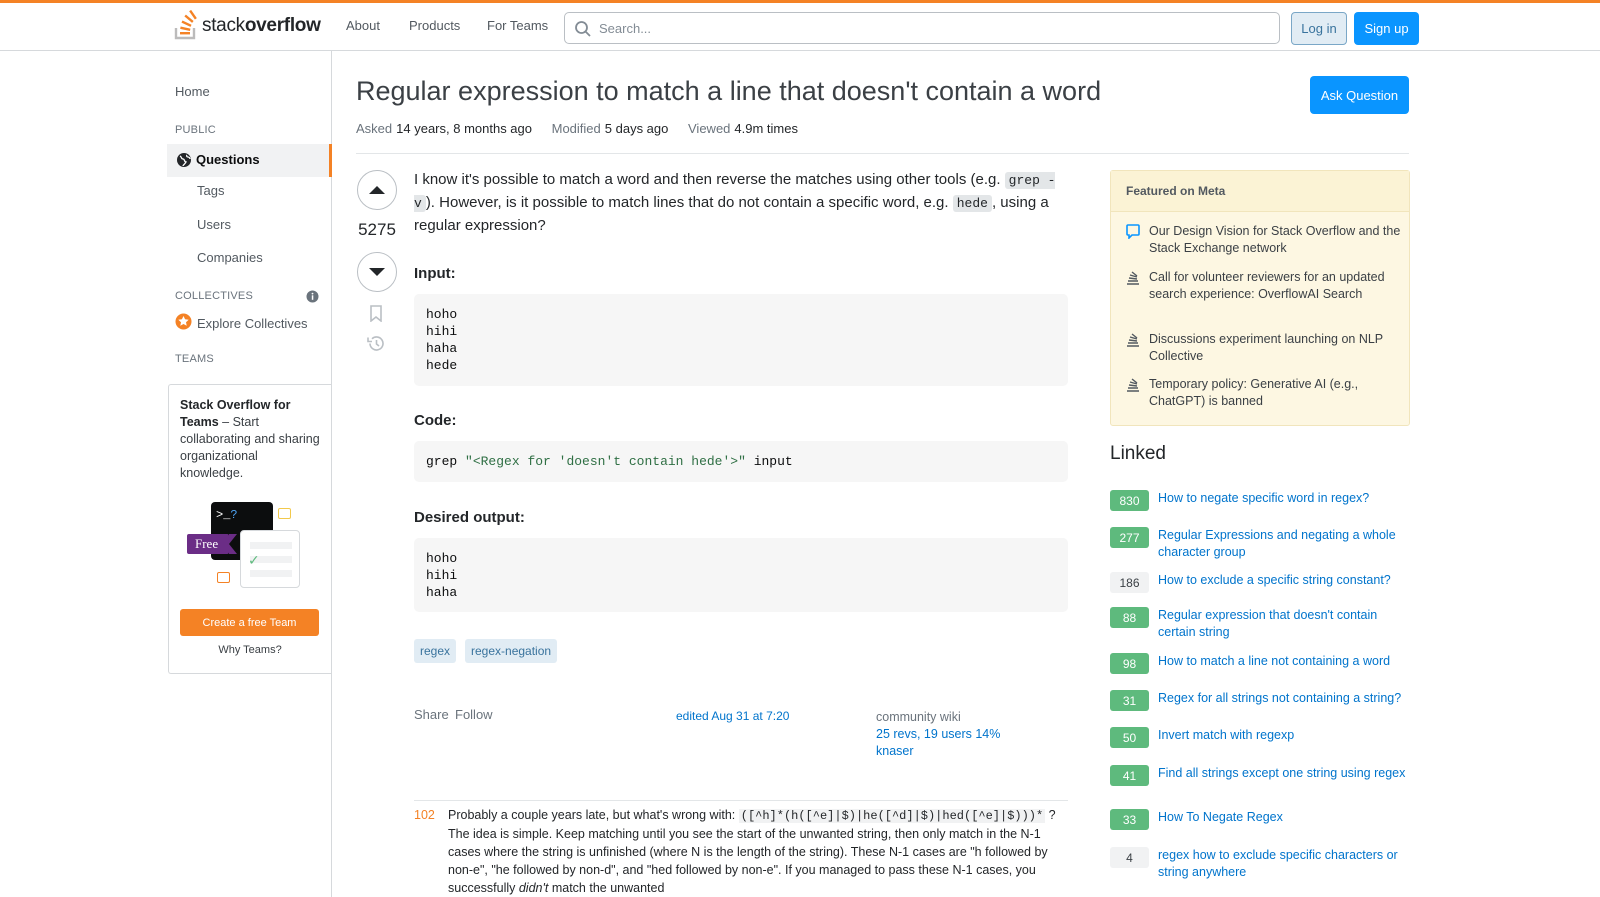  I want to click on sidebar-item-companies: Companies, so click(230, 257).